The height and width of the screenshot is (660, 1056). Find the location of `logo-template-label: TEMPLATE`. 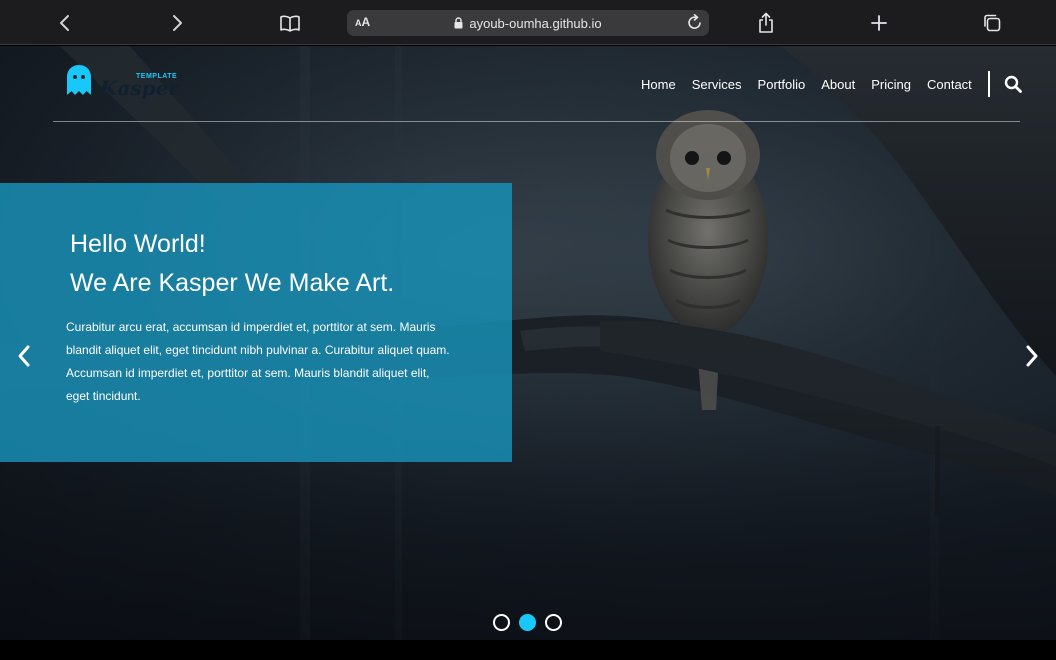

logo-template-label: TEMPLATE is located at coordinates (157, 76).